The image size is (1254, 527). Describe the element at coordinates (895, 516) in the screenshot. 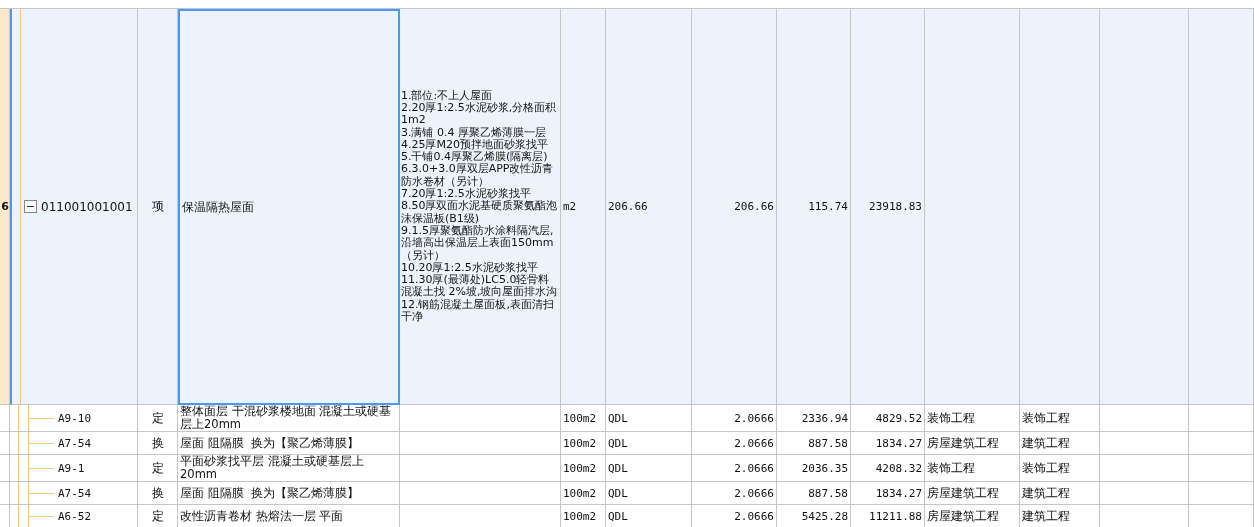

I see `total-text: 11211.88` at that location.